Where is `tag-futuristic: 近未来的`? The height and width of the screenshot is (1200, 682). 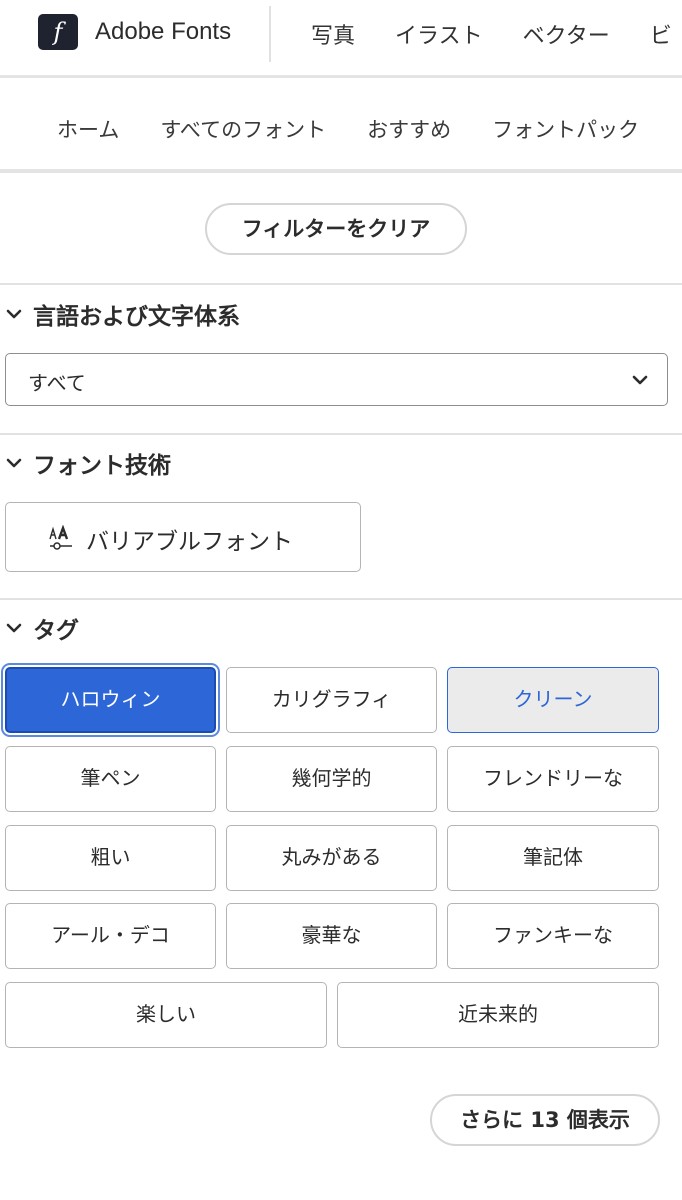
tag-futuristic: 近未来的 is located at coordinates (498, 1015).